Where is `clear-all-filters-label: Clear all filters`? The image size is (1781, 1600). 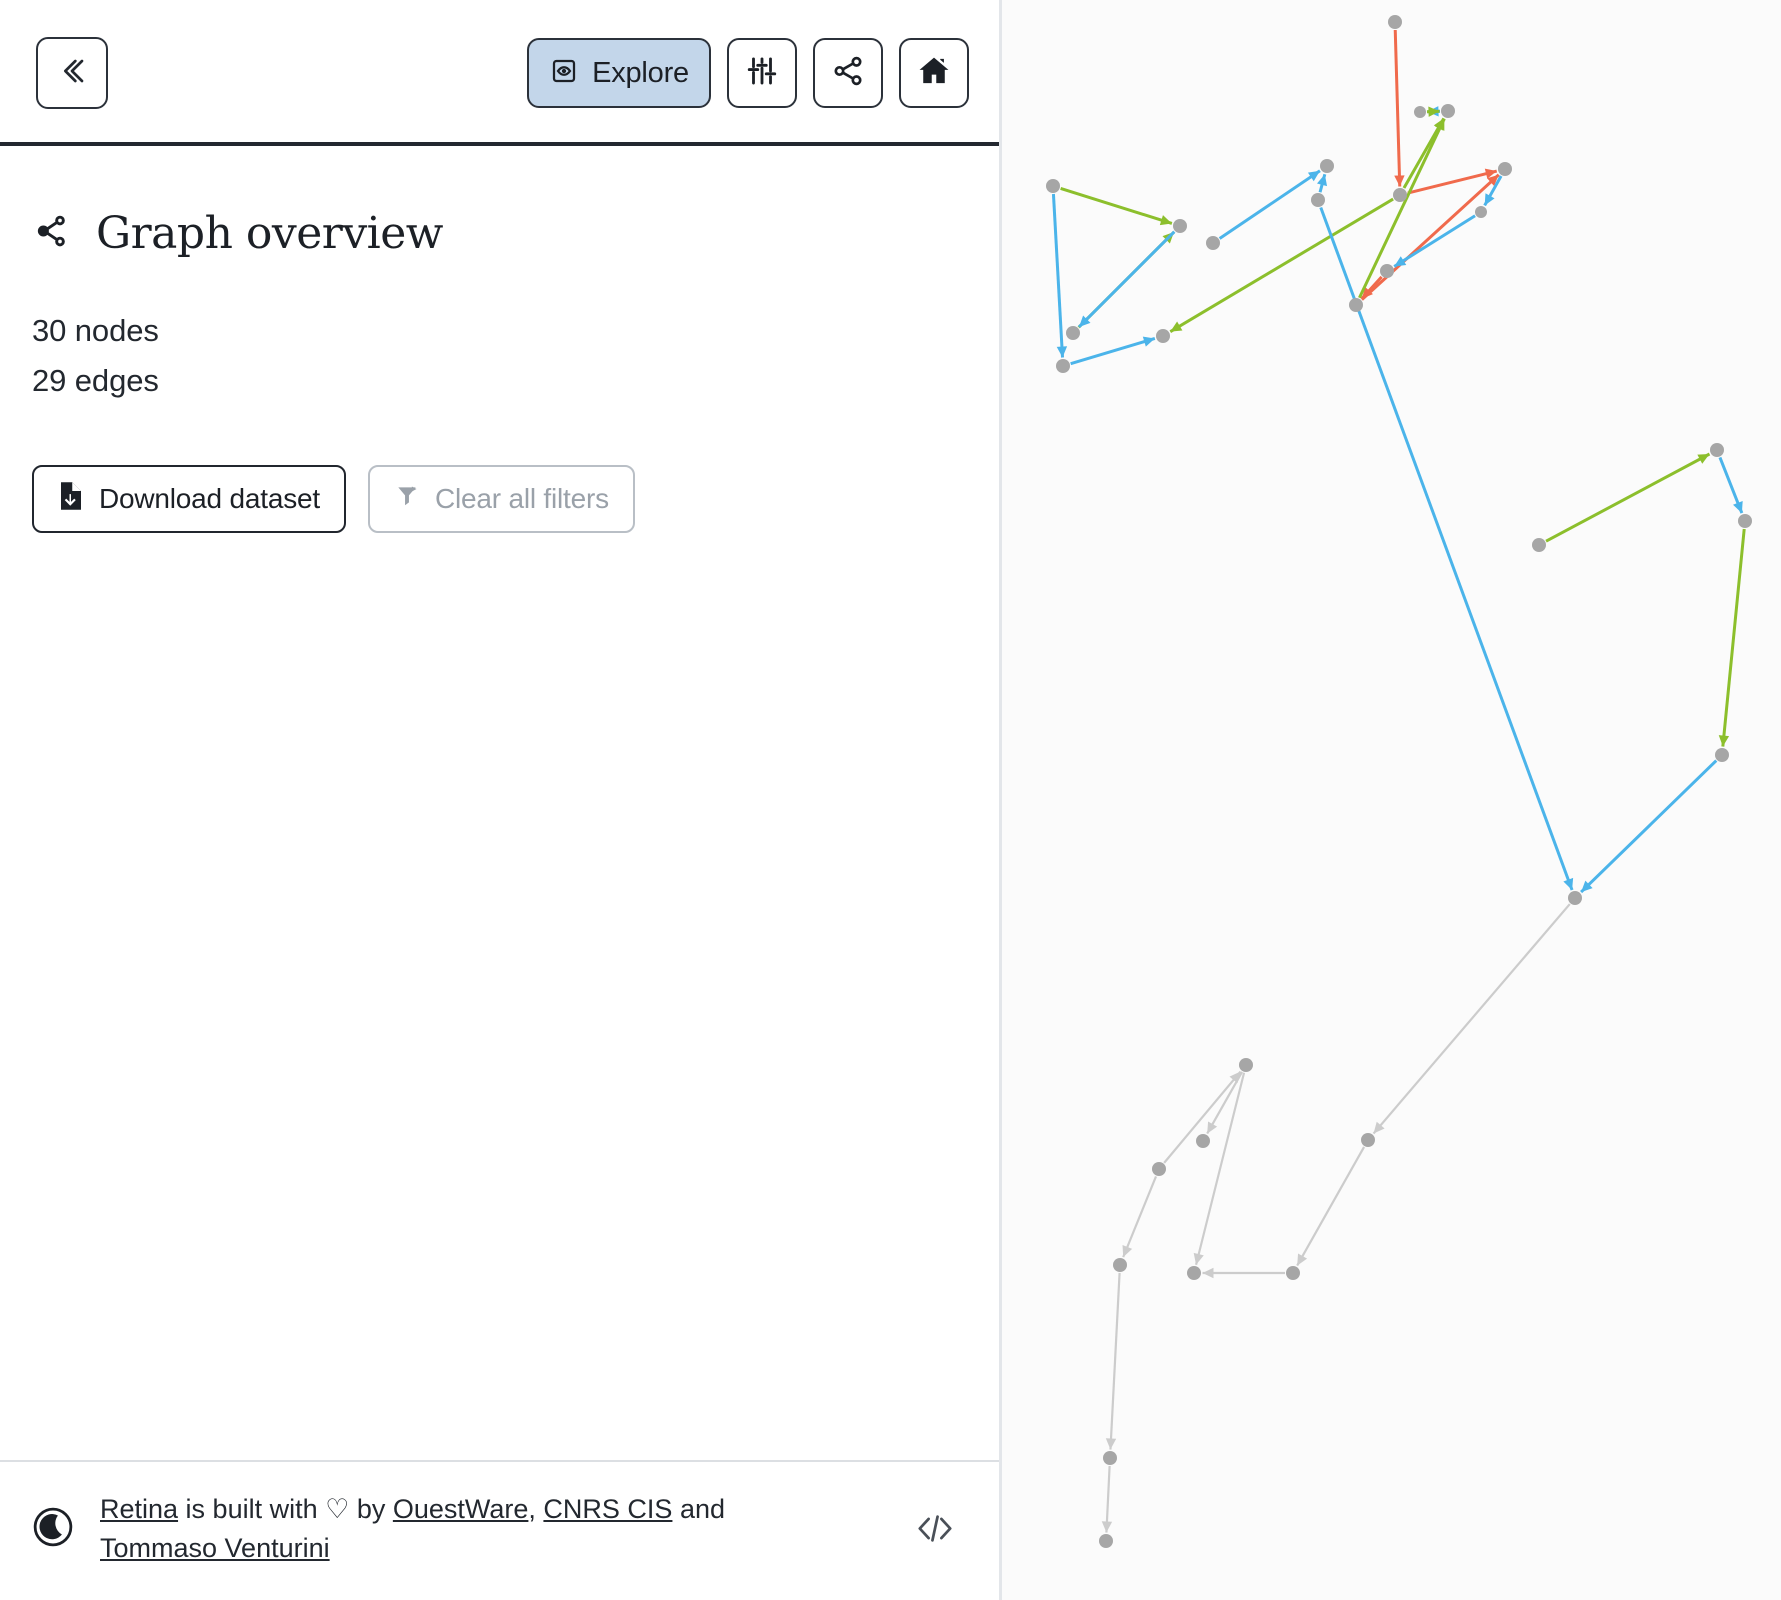
clear-all-filters-label: Clear all filters is located at coordinates (521, 498).